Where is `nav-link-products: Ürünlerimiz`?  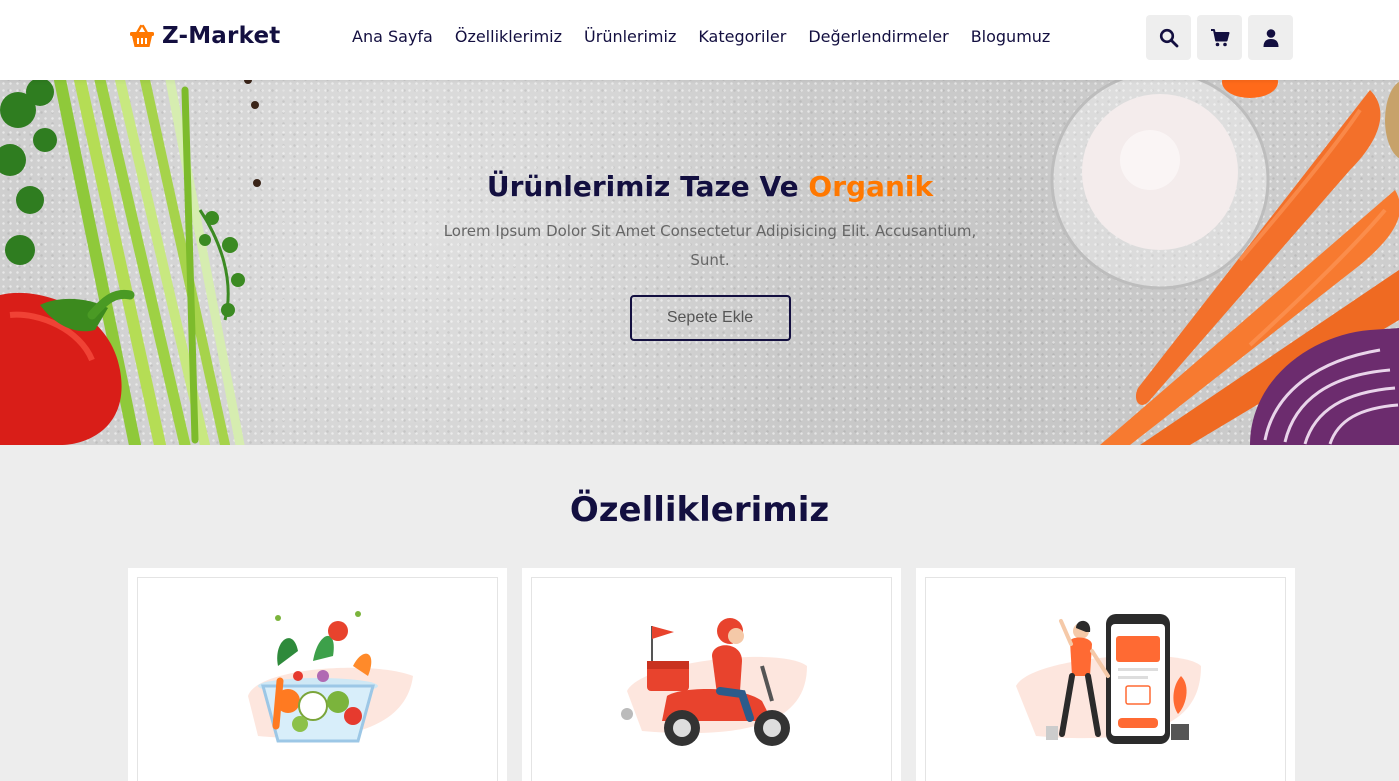 nav-link-products: Ürünlerimiz is located at coordinates (630, 36).